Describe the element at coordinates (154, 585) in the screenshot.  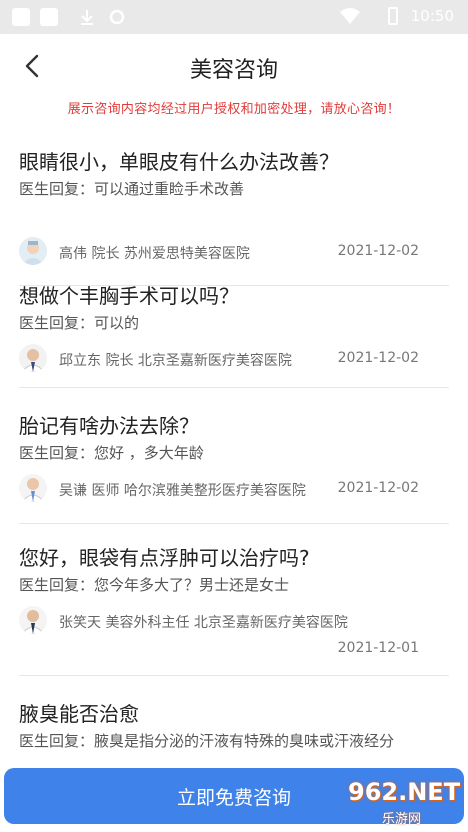
I see `answer-text: 医生回复：您今年多大了？男士还是女士` at that location.